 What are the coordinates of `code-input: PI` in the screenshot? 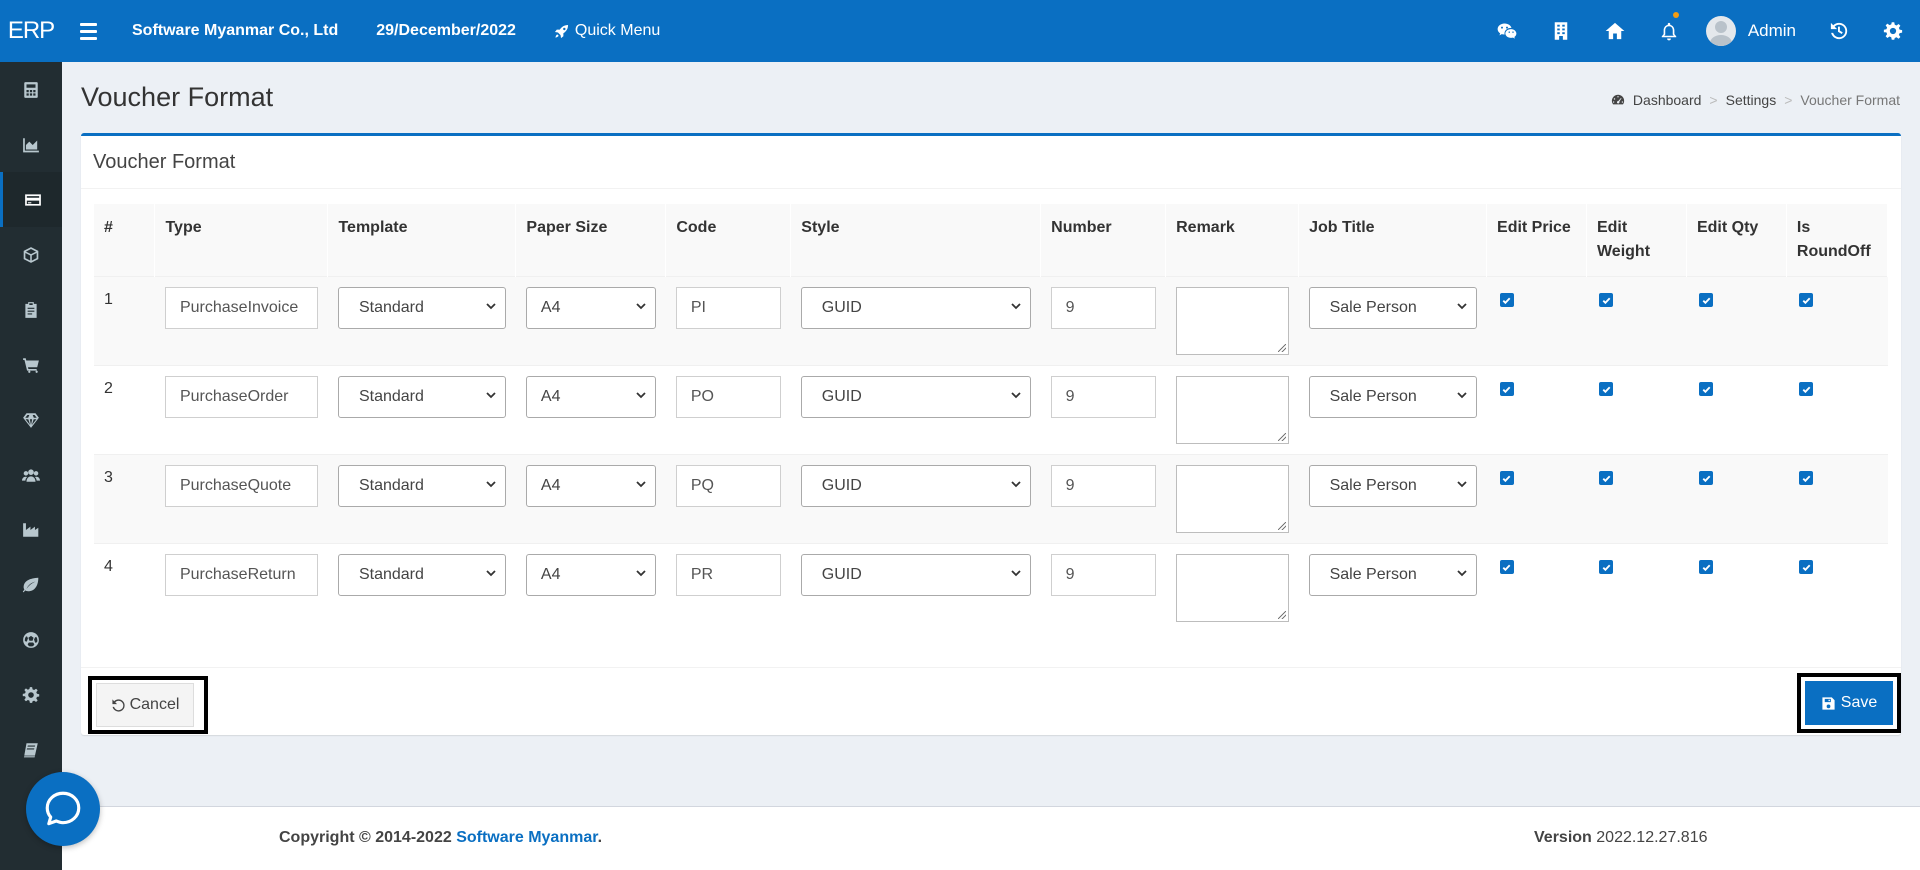 It's located at (728, 308).